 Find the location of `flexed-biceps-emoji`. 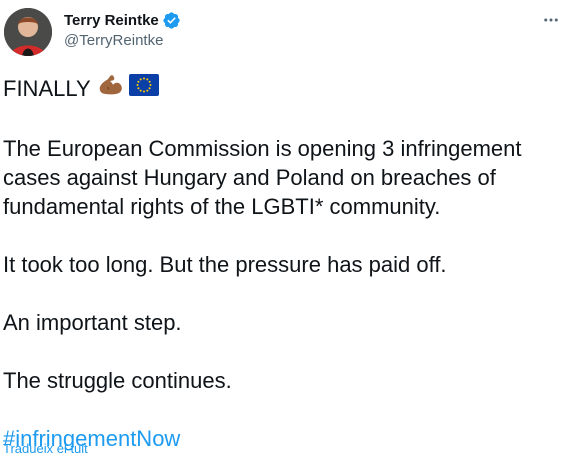

flexed-biceps-emoji is located at coordinates (110, 88).